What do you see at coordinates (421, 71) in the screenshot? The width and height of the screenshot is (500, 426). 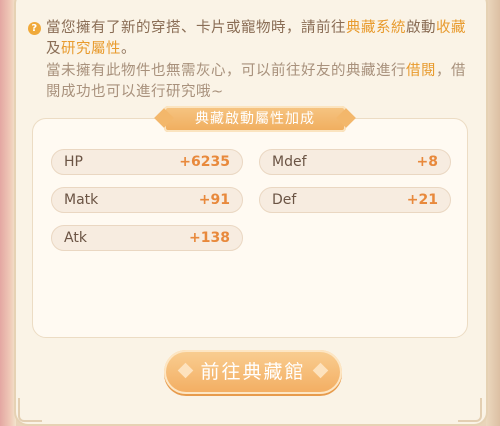 I see `highlight-borrow: 借閱` at bounding box center [421, 71].